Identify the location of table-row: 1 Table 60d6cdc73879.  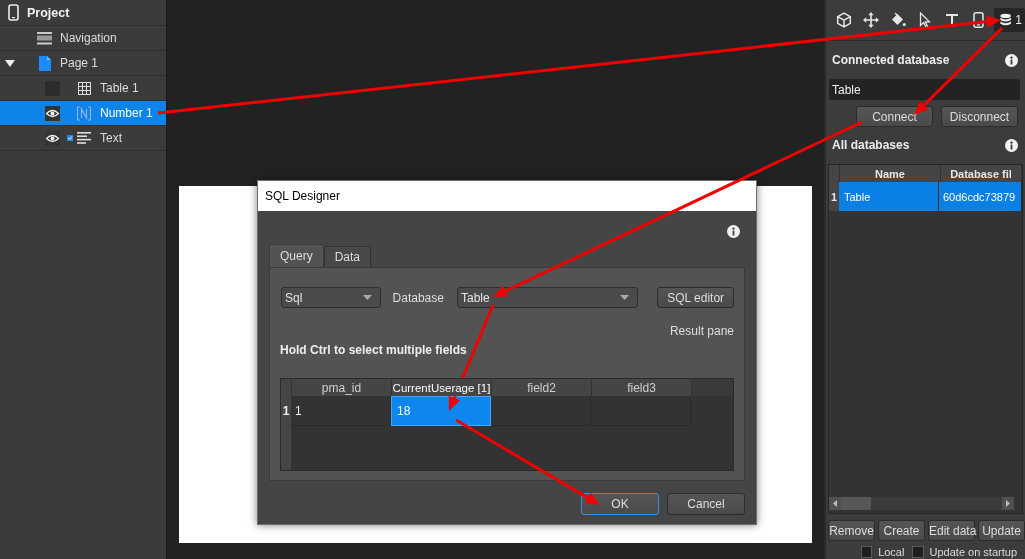
(925, 196).